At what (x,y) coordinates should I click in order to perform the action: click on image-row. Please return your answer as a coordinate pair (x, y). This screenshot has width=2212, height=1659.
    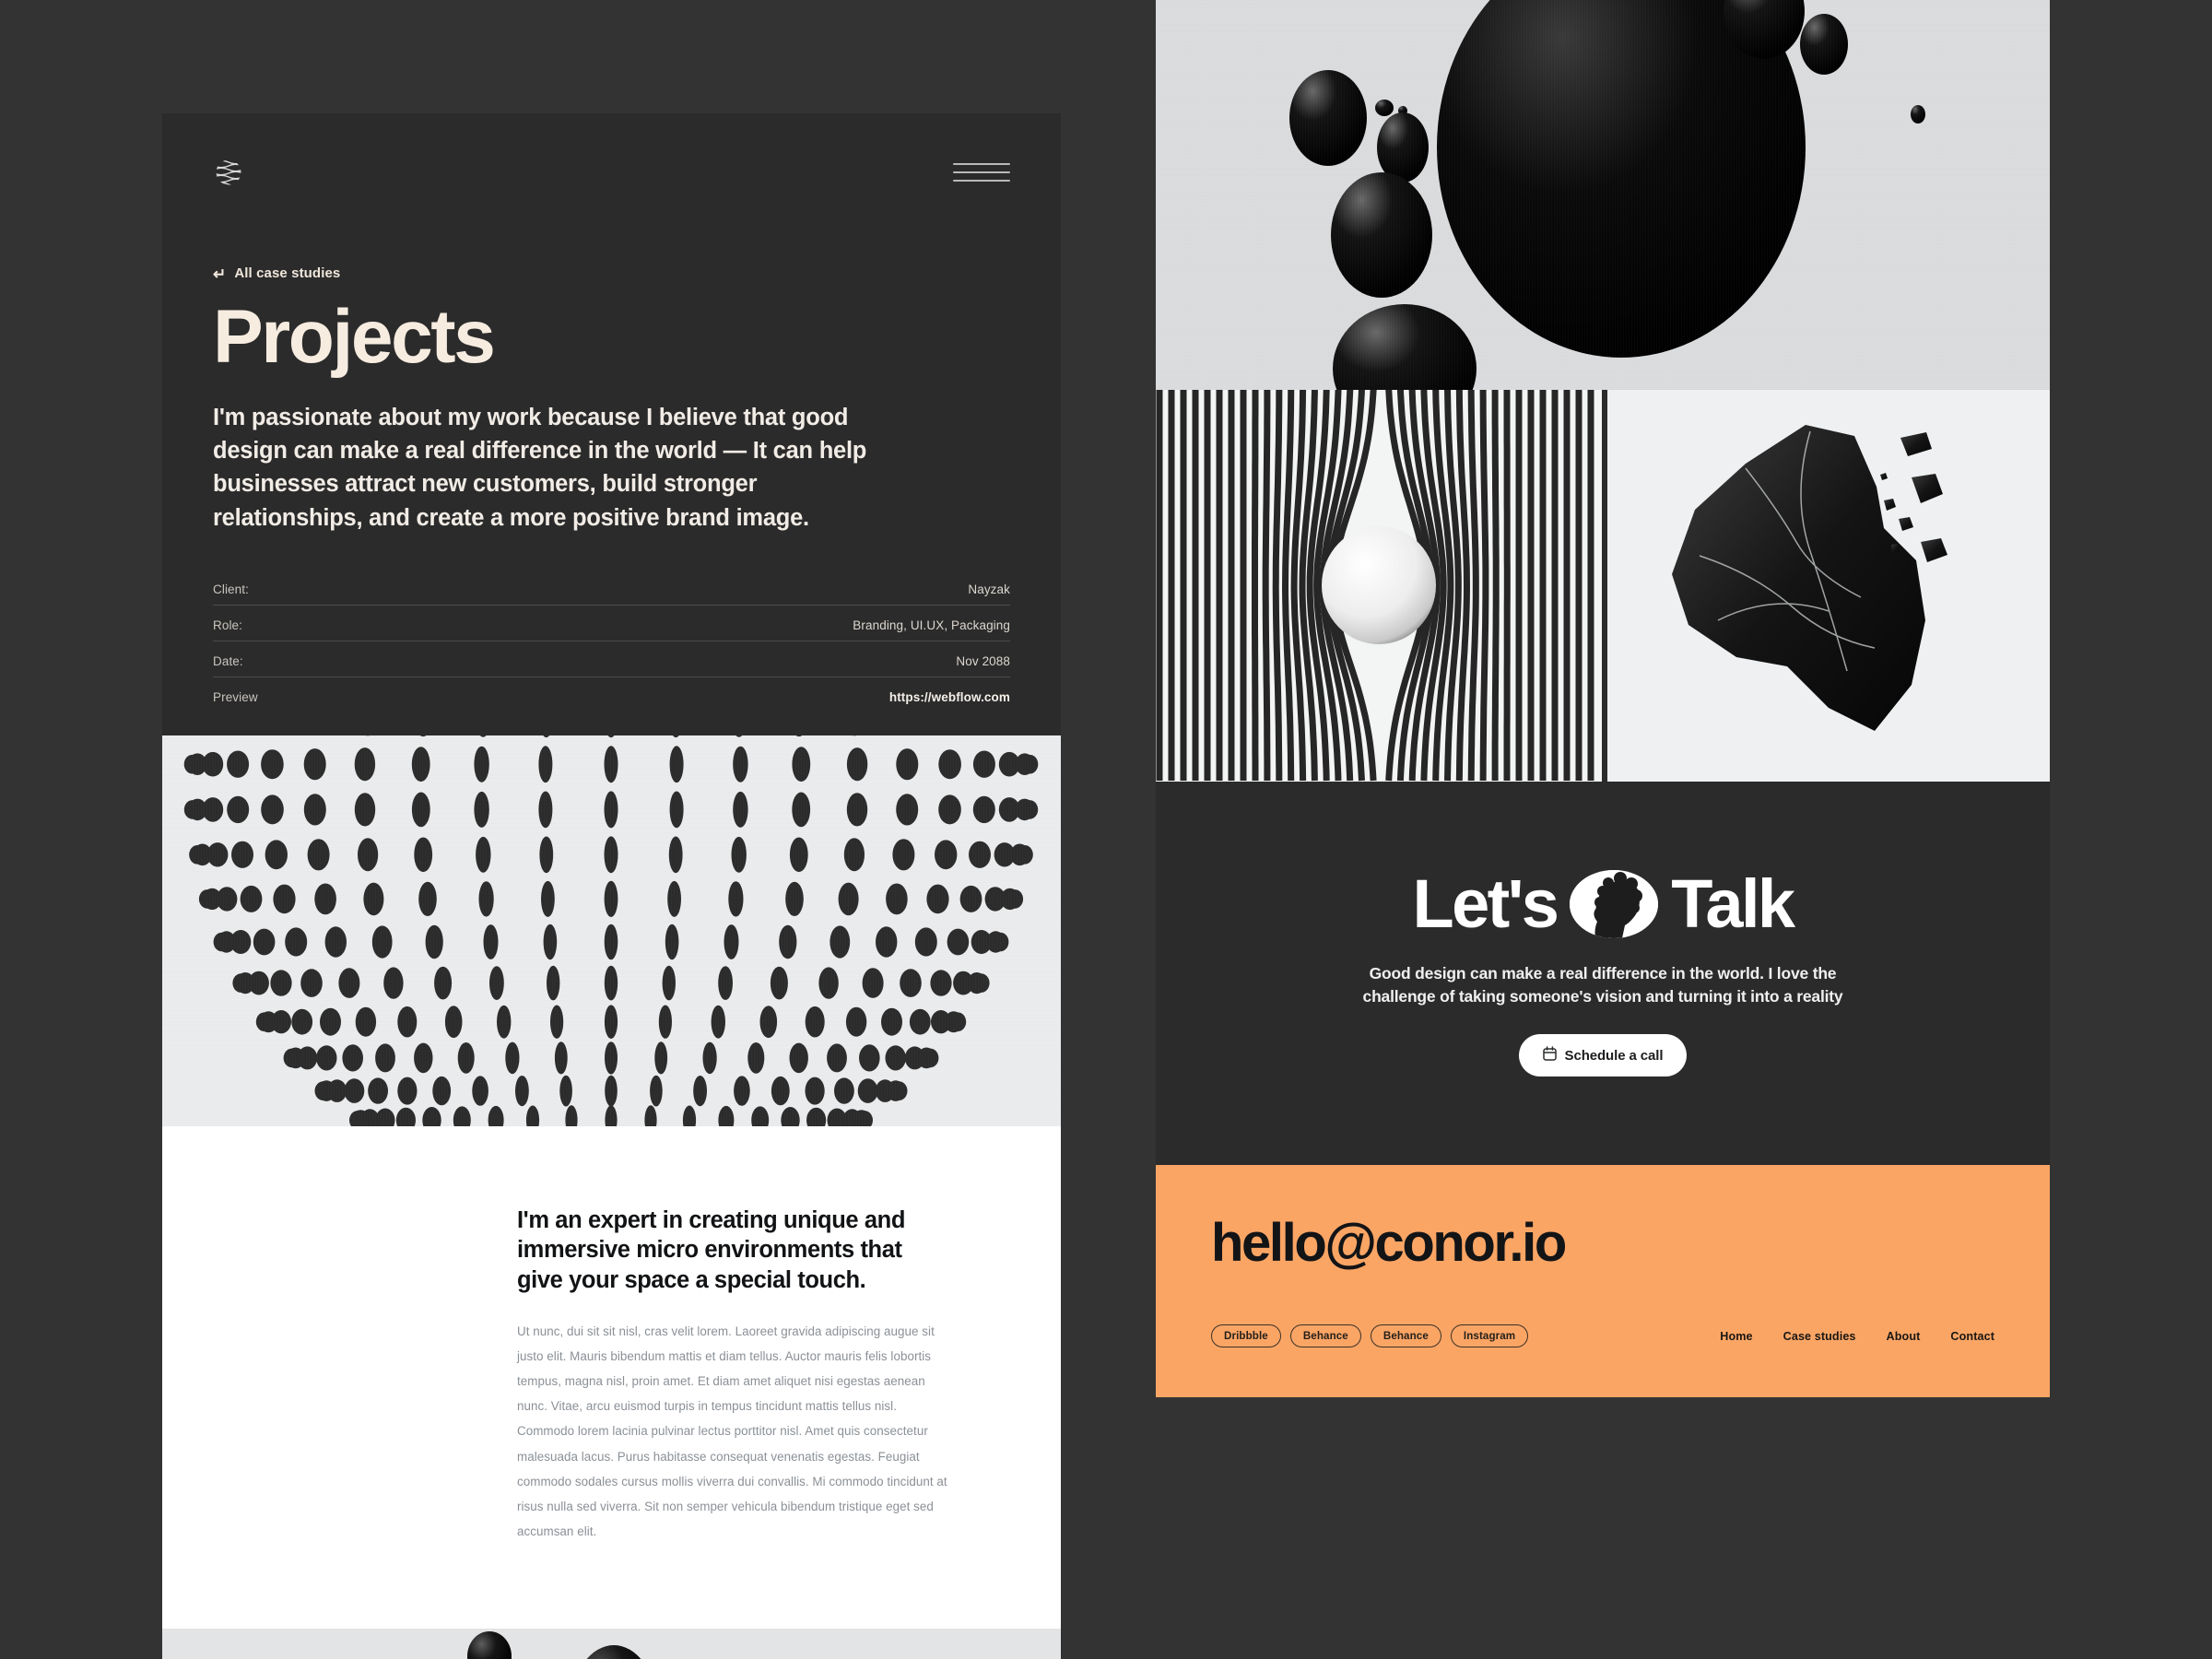
    Looking at the image, I should click on (1603, 586).